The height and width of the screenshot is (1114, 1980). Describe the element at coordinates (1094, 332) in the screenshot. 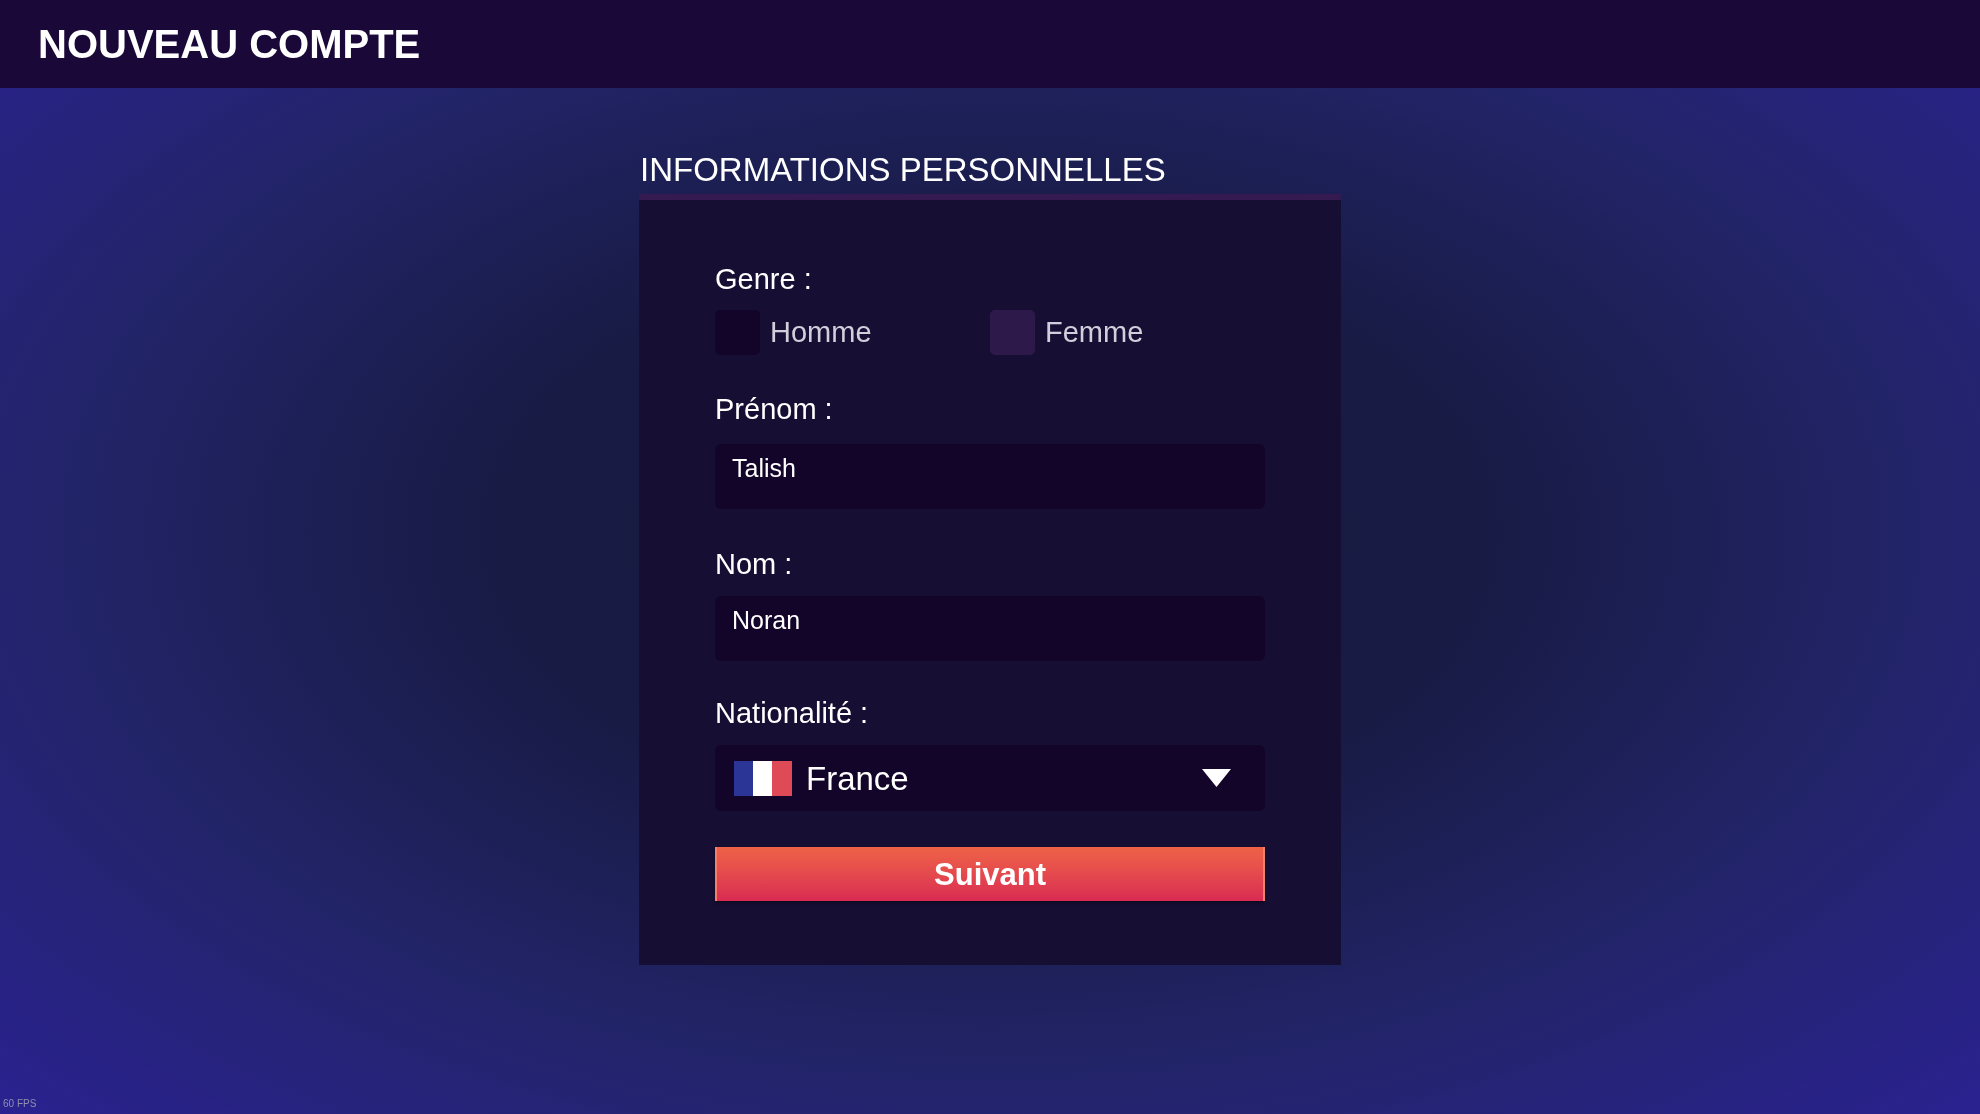

I see `option-label: Femme` at that location.